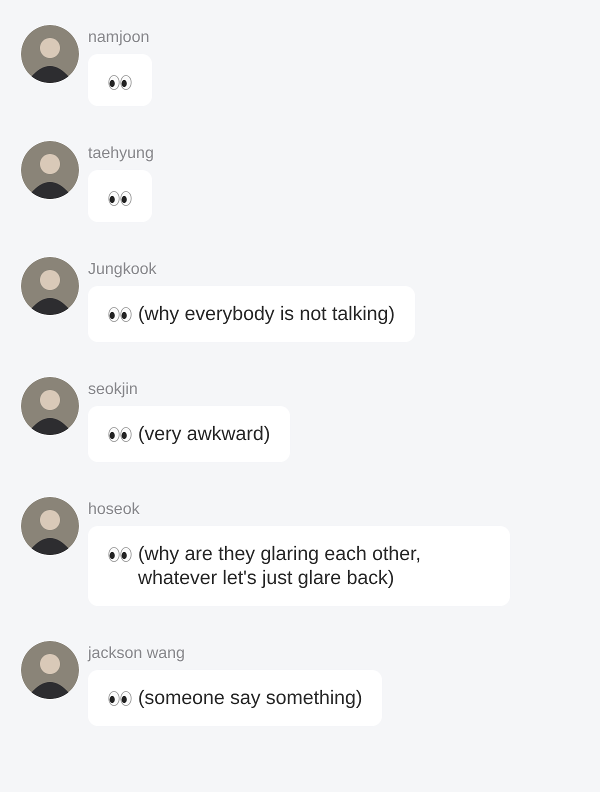 The image size is (600, 792). Describe the element at coordinates (280, 566) in the screenshot. I see `message-text: (why are they glaring each other, whatever let's just glare back)` at that location.